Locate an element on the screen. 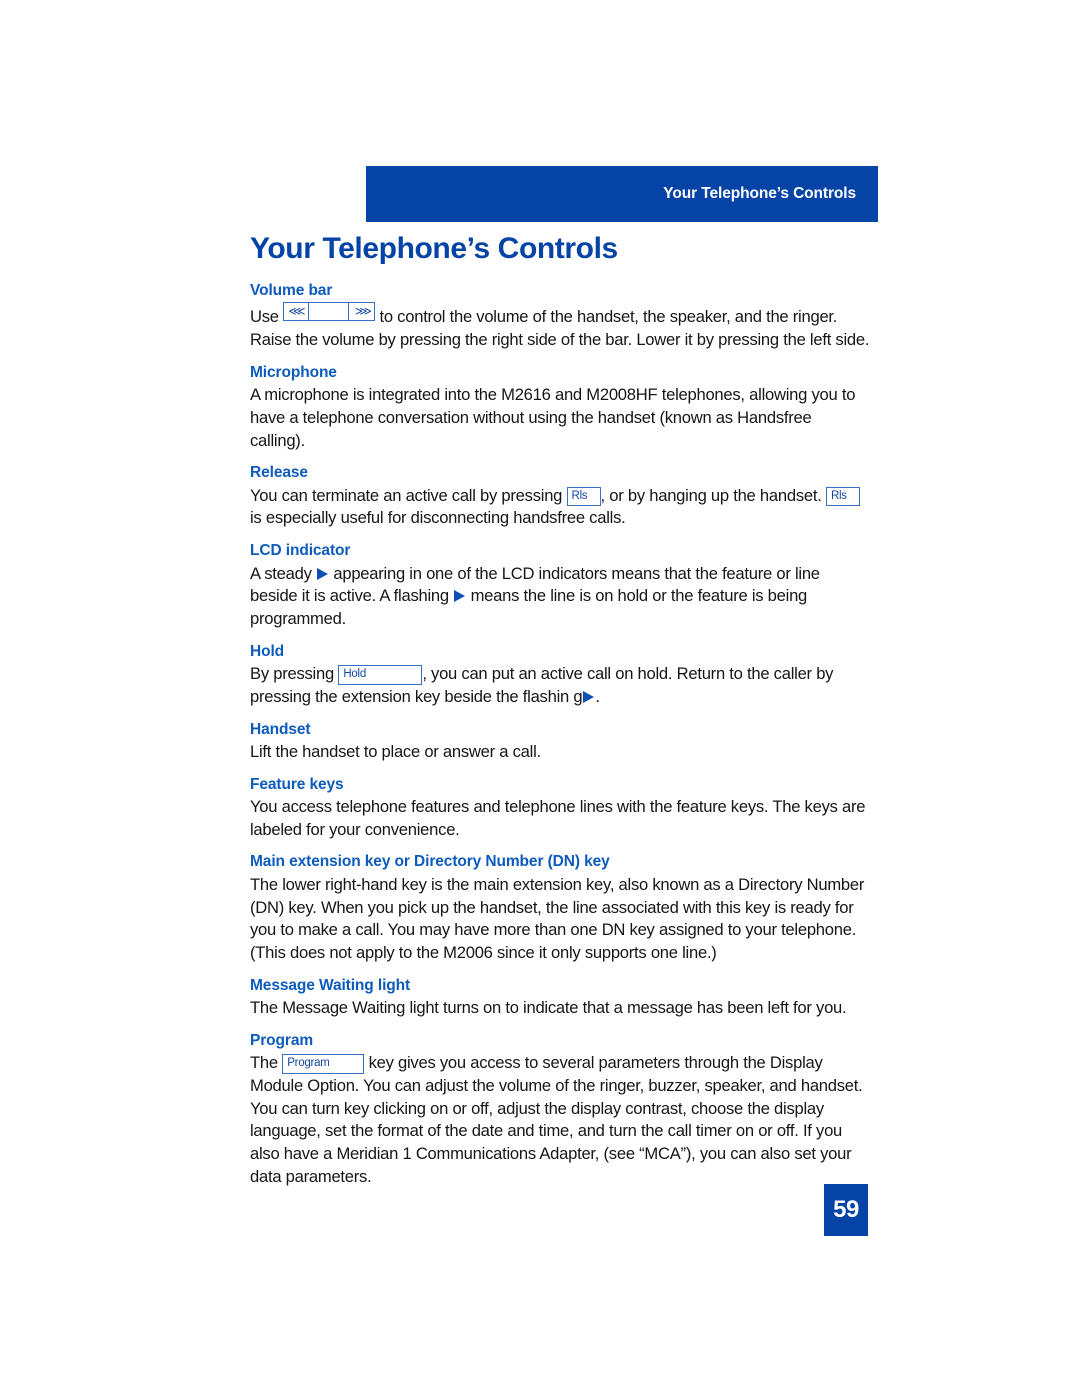 This screenshot has width=1080, height=1397. section-heading-volume-bar: Volume bar is located at coordinates (291, 290).